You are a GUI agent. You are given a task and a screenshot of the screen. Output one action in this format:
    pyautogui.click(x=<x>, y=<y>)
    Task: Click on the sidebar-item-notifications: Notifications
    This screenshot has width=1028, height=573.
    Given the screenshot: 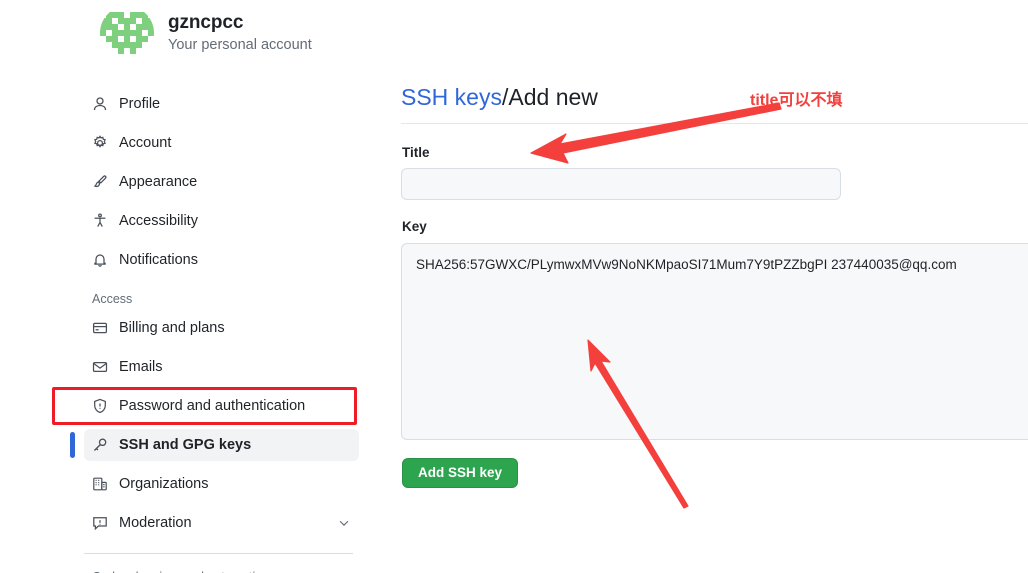 What is the action you would take?
    pyautogui.click(x=221, y=260)
    